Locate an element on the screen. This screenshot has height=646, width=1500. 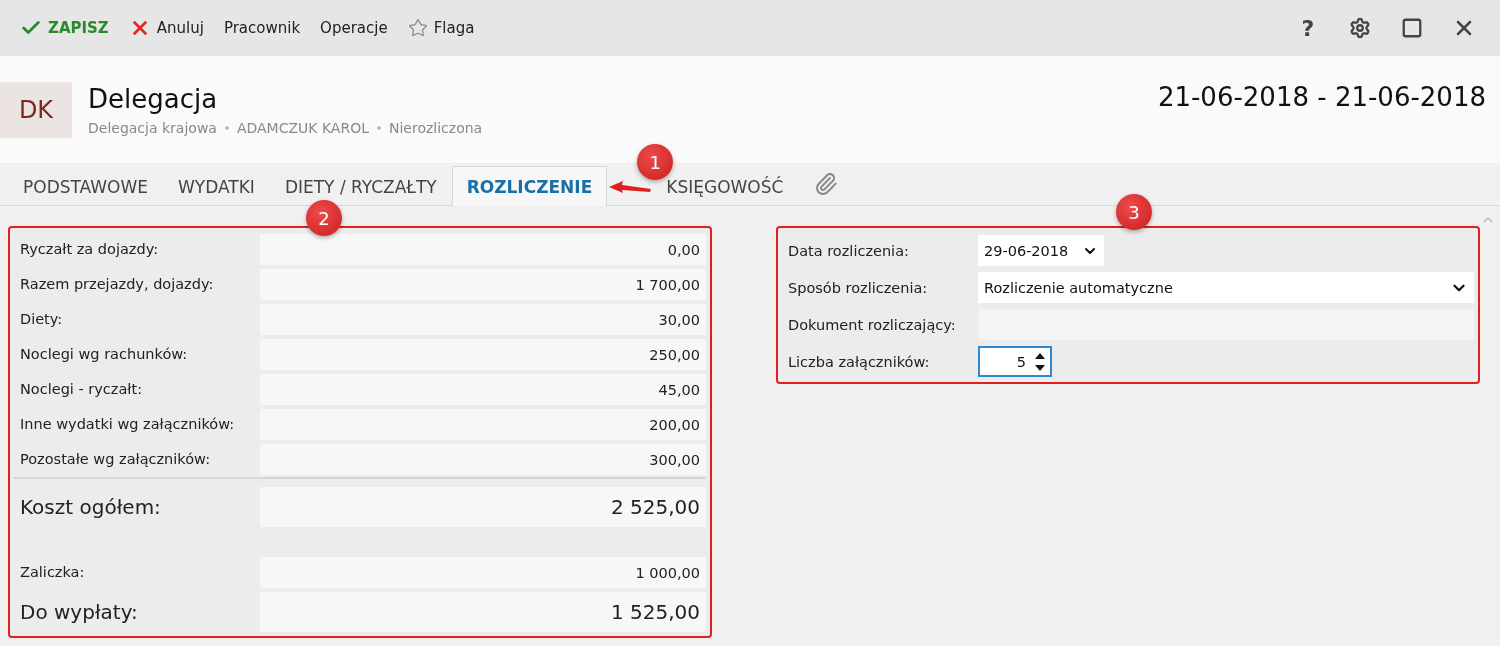
summary-label: Do wypłaty: is located at coordinates (79, 612).